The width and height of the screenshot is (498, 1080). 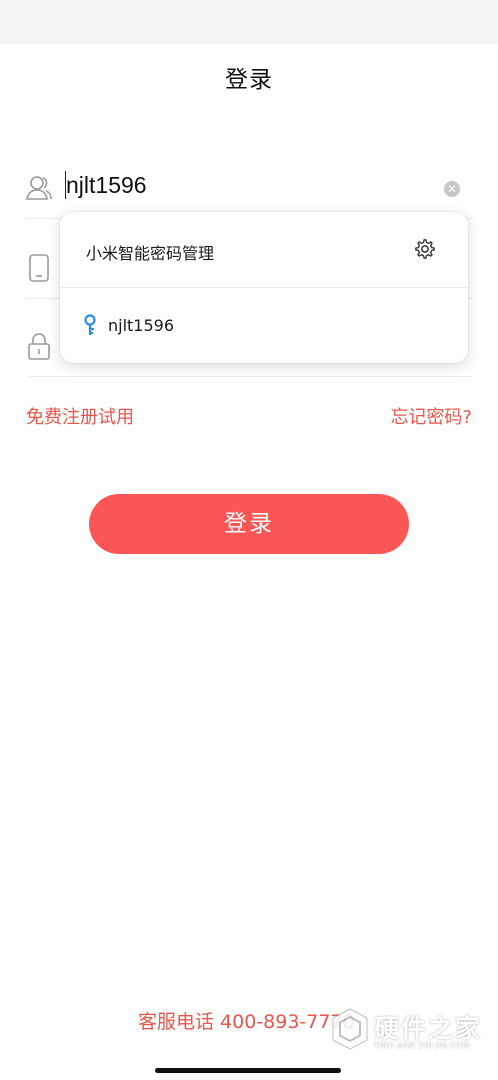 What do you see at coordinates (106, 185) in the screenshot?
I see `username-input: njlt1596` at bounding box center [106, 185].